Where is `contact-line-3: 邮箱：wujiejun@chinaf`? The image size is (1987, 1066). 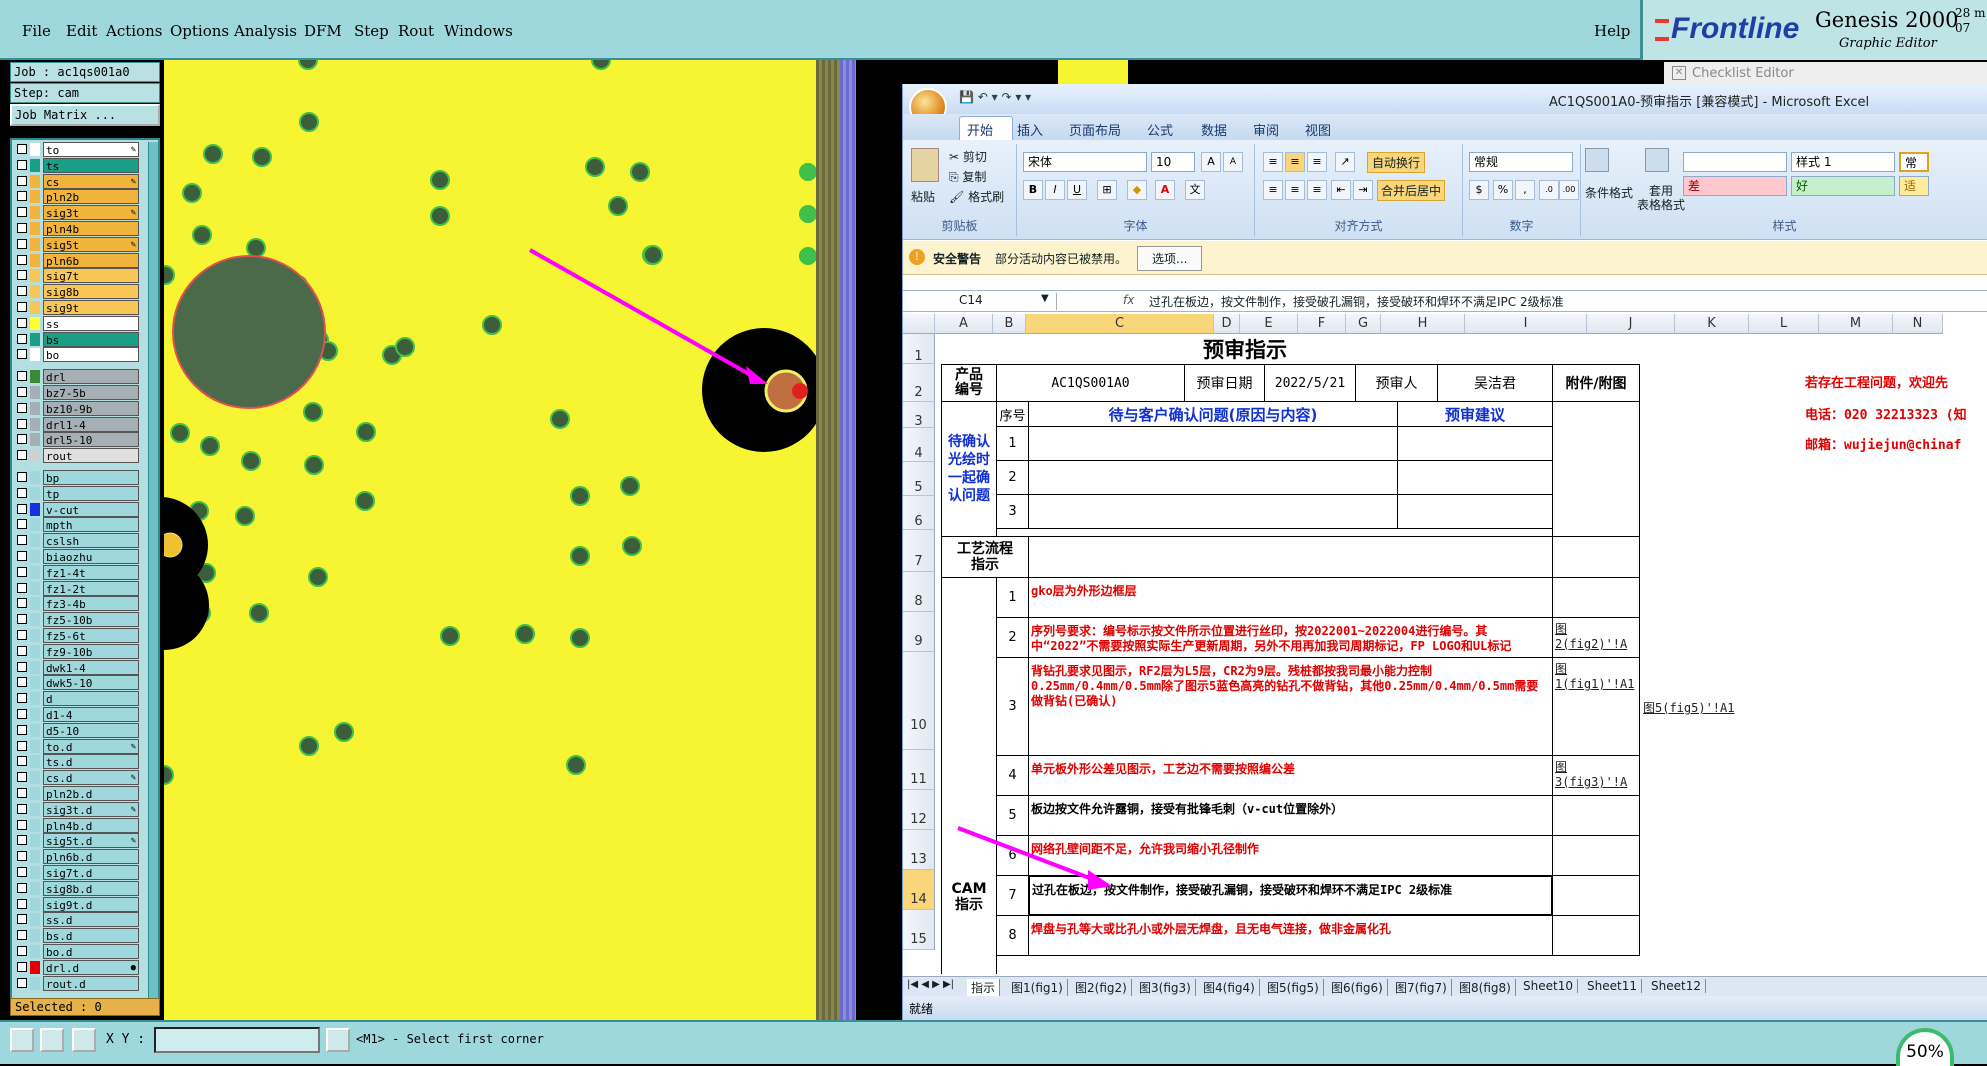
contact-line-3: 邮箱：wujiejun@chinaf is located at coordinates (1896, 444).